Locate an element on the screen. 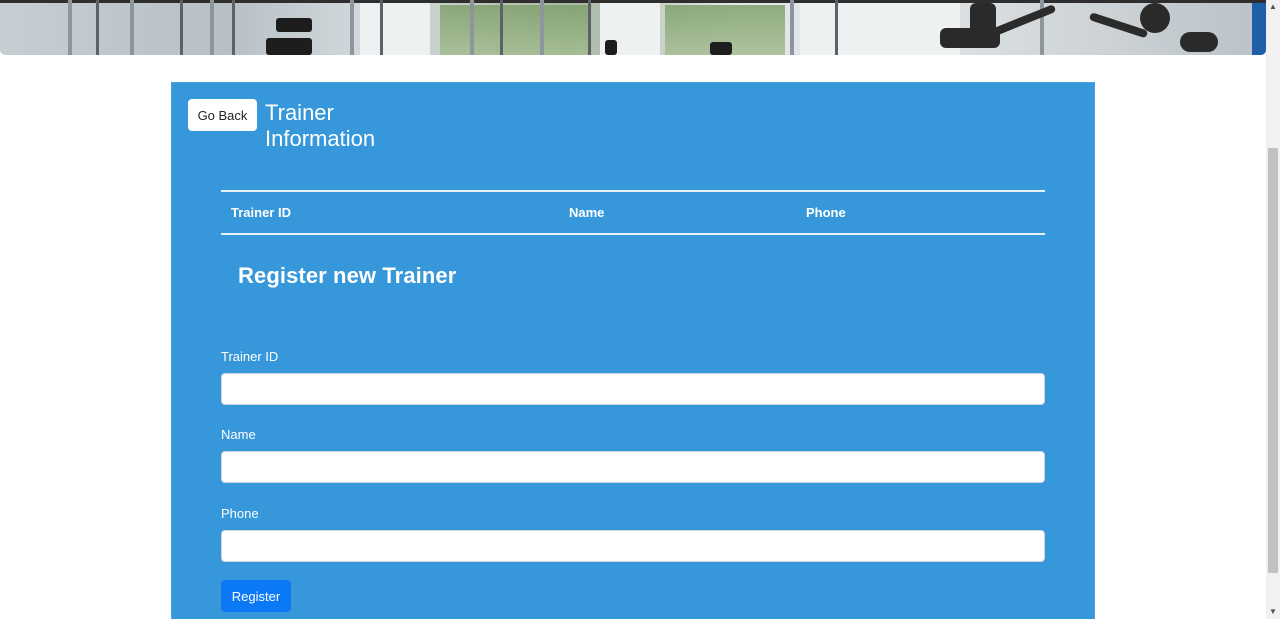 This screenshot has width=1280, height=619. register-button: Register is located at coordinates (256, 596).